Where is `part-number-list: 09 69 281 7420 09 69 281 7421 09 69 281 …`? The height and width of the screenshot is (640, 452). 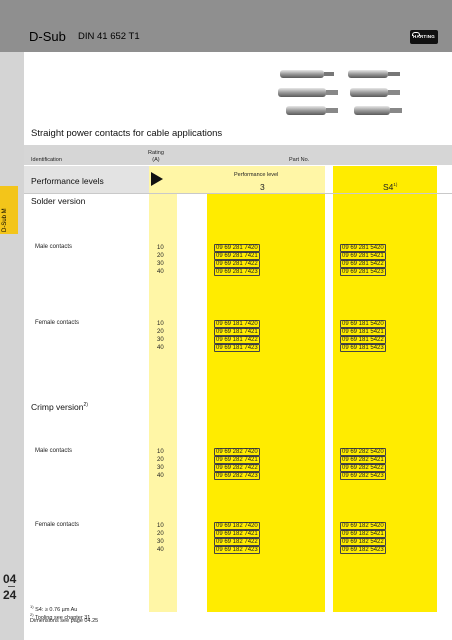 part-number-list: 09 69 281 7420 09 69 281 7421 09 69 281 … is located at coordinates (237, 260).